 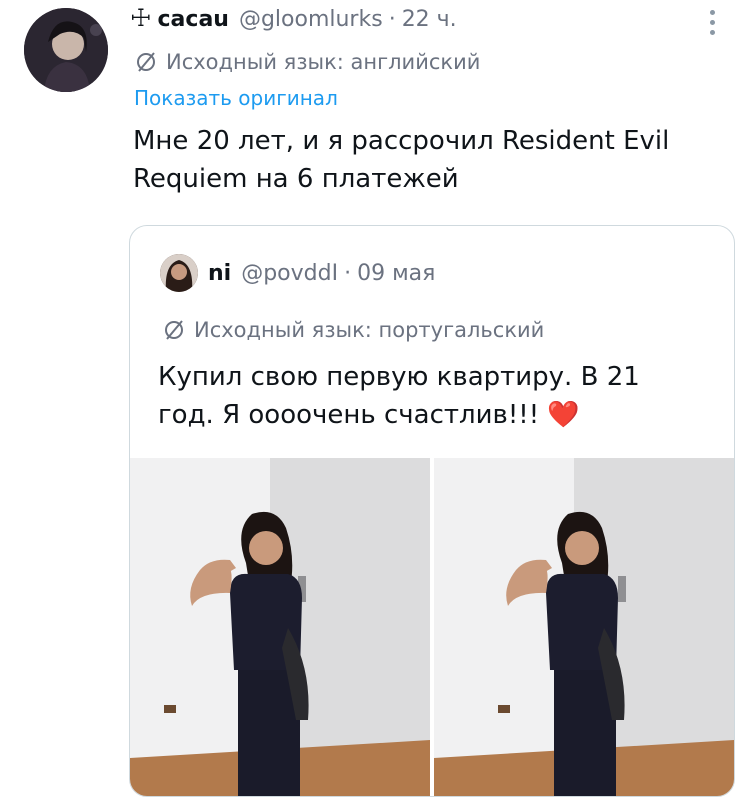 I want to click on translation-notice: Исходный язык: английский, so click(x=307, y=62).